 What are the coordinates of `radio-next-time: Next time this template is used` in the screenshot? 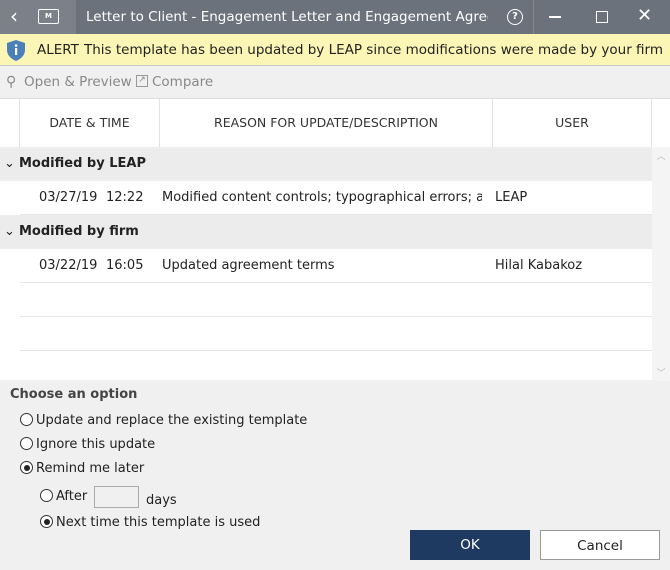 It's located at (150, 522).